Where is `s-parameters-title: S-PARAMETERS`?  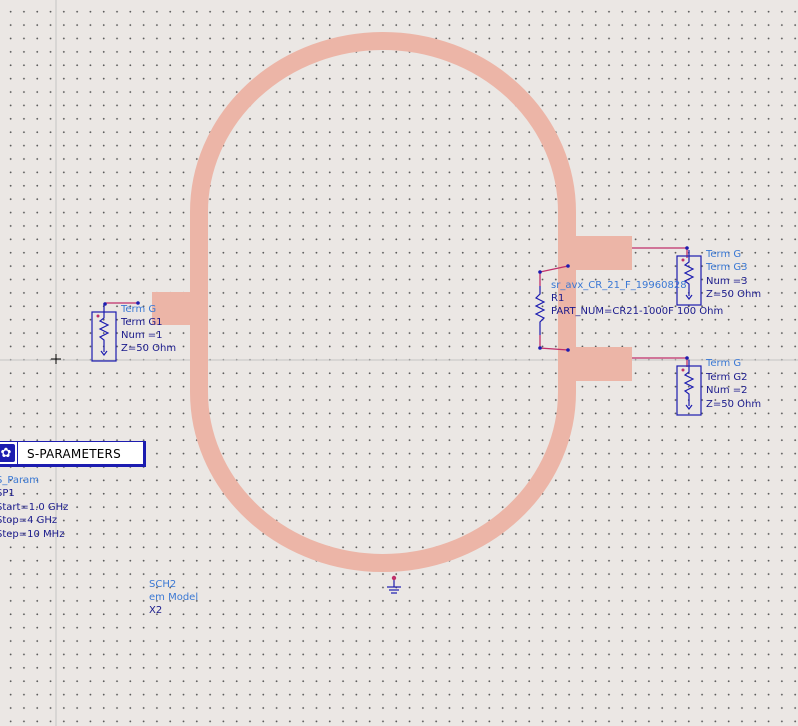
s-parameters-title: S-PARAMETERS is located at coordinates (74, 454).